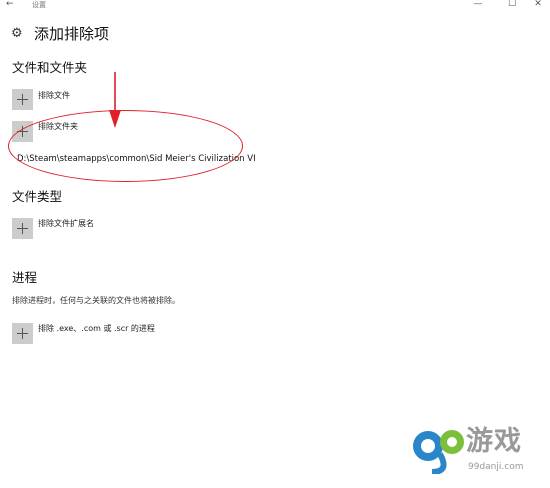 The image size is (550, 488). Describe the element at coordinates (275, 5) in the screenshot. I see `title-bar: ← 设置 — ☐ ✕` at that location.